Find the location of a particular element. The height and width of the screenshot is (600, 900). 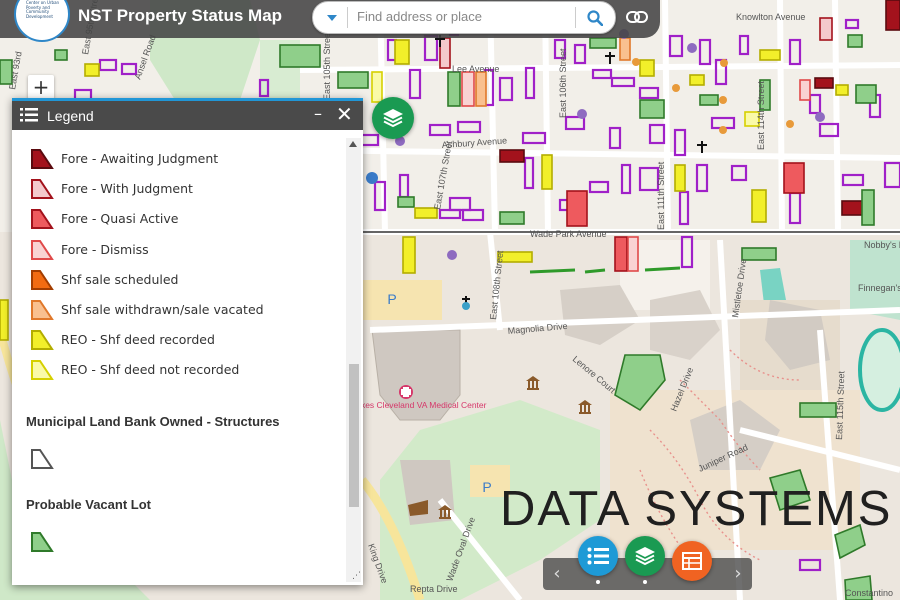

street-label: East 114th Street is located at coordinates (761, 115).